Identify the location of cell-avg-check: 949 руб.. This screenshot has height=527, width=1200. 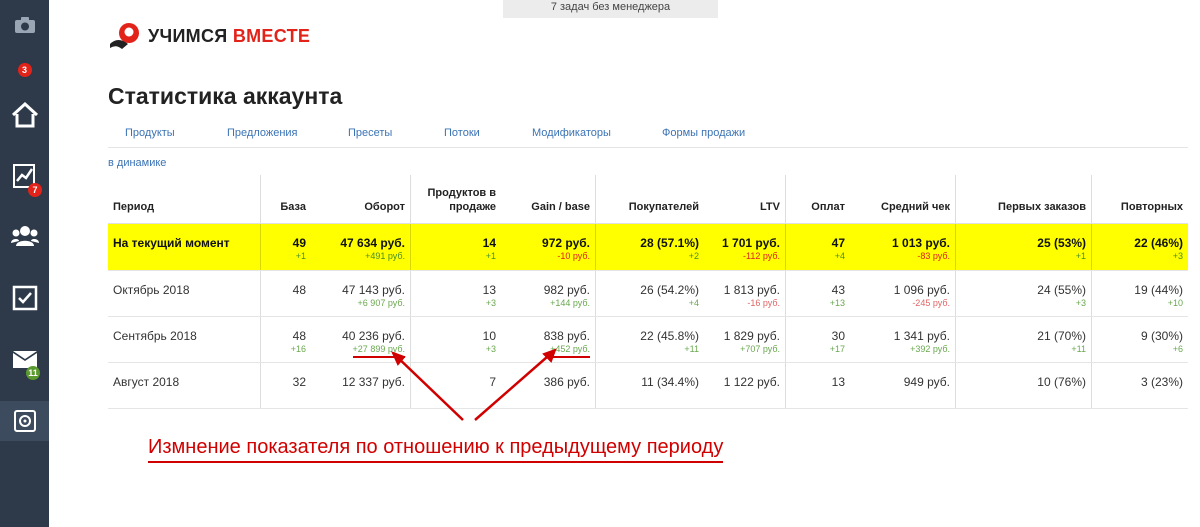
(903, 385).